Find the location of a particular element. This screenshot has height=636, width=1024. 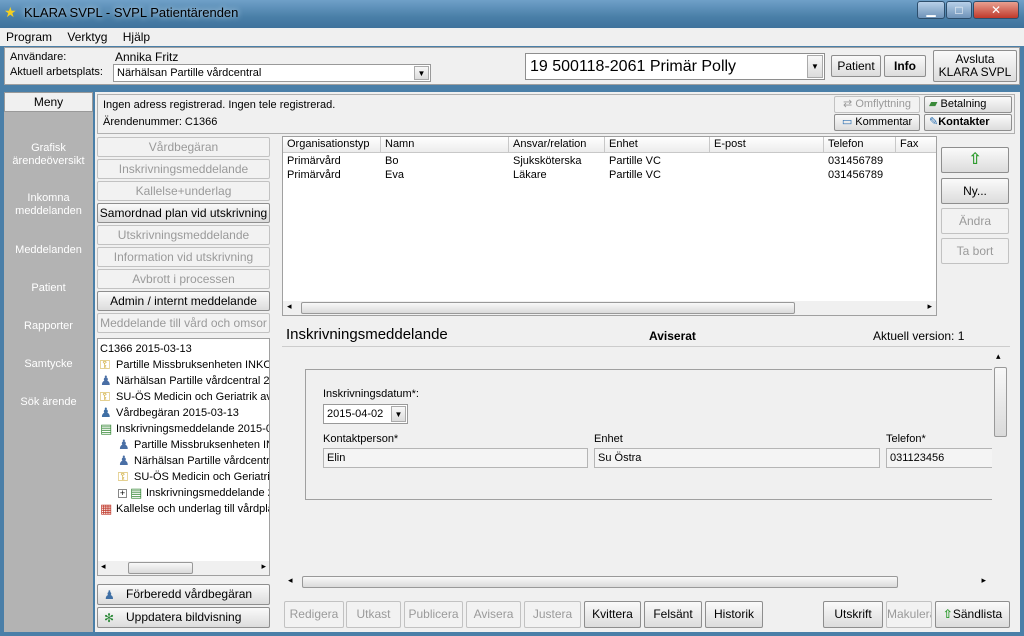

tree-item-label: Vårdbegäran 2015-03-13 is located at coordinates (177, 413).